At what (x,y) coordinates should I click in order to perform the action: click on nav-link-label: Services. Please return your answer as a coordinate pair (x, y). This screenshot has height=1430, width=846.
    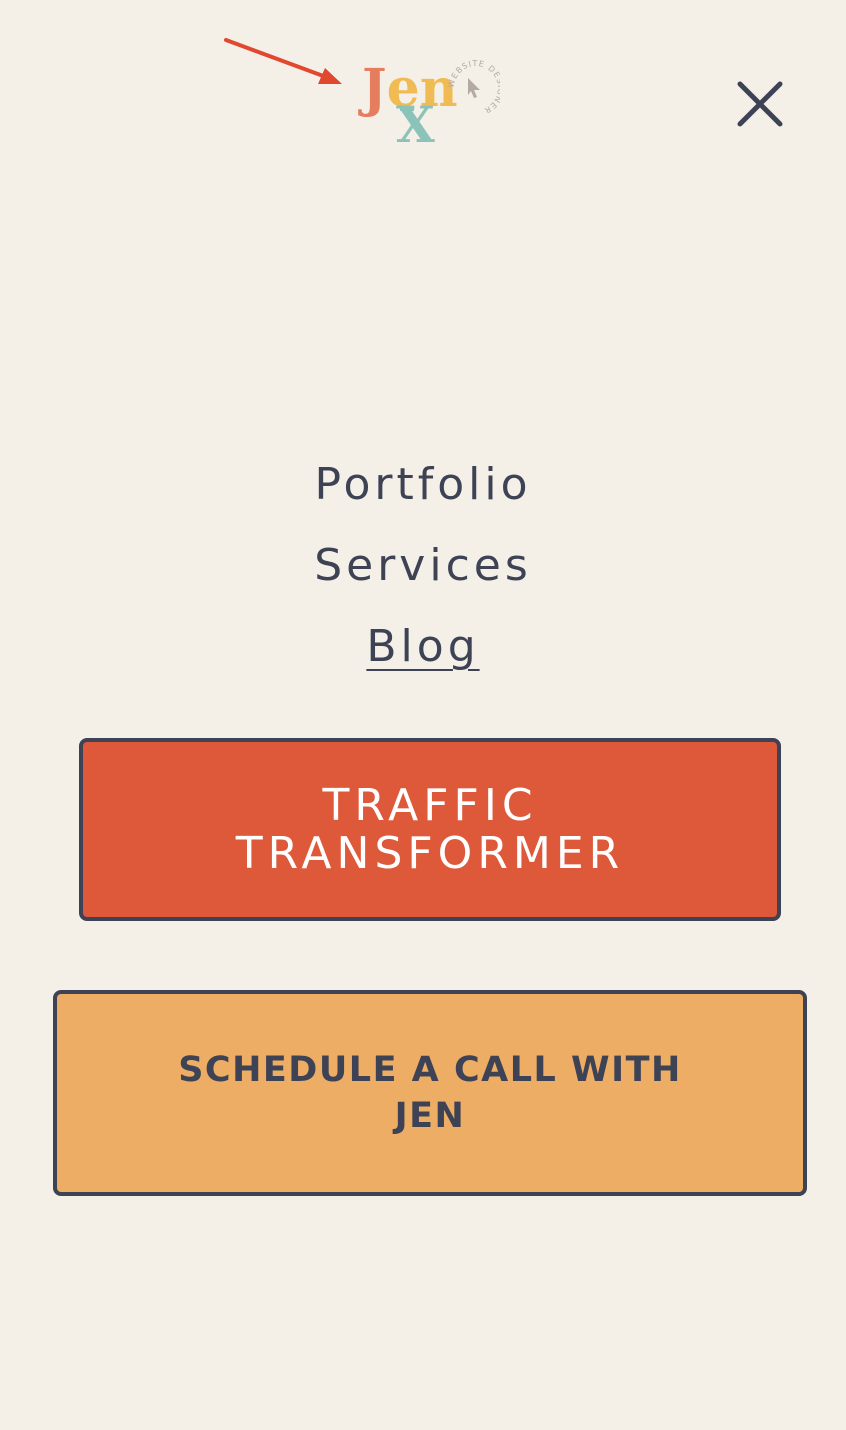
    Looking at the image, I should click on (423, 565).